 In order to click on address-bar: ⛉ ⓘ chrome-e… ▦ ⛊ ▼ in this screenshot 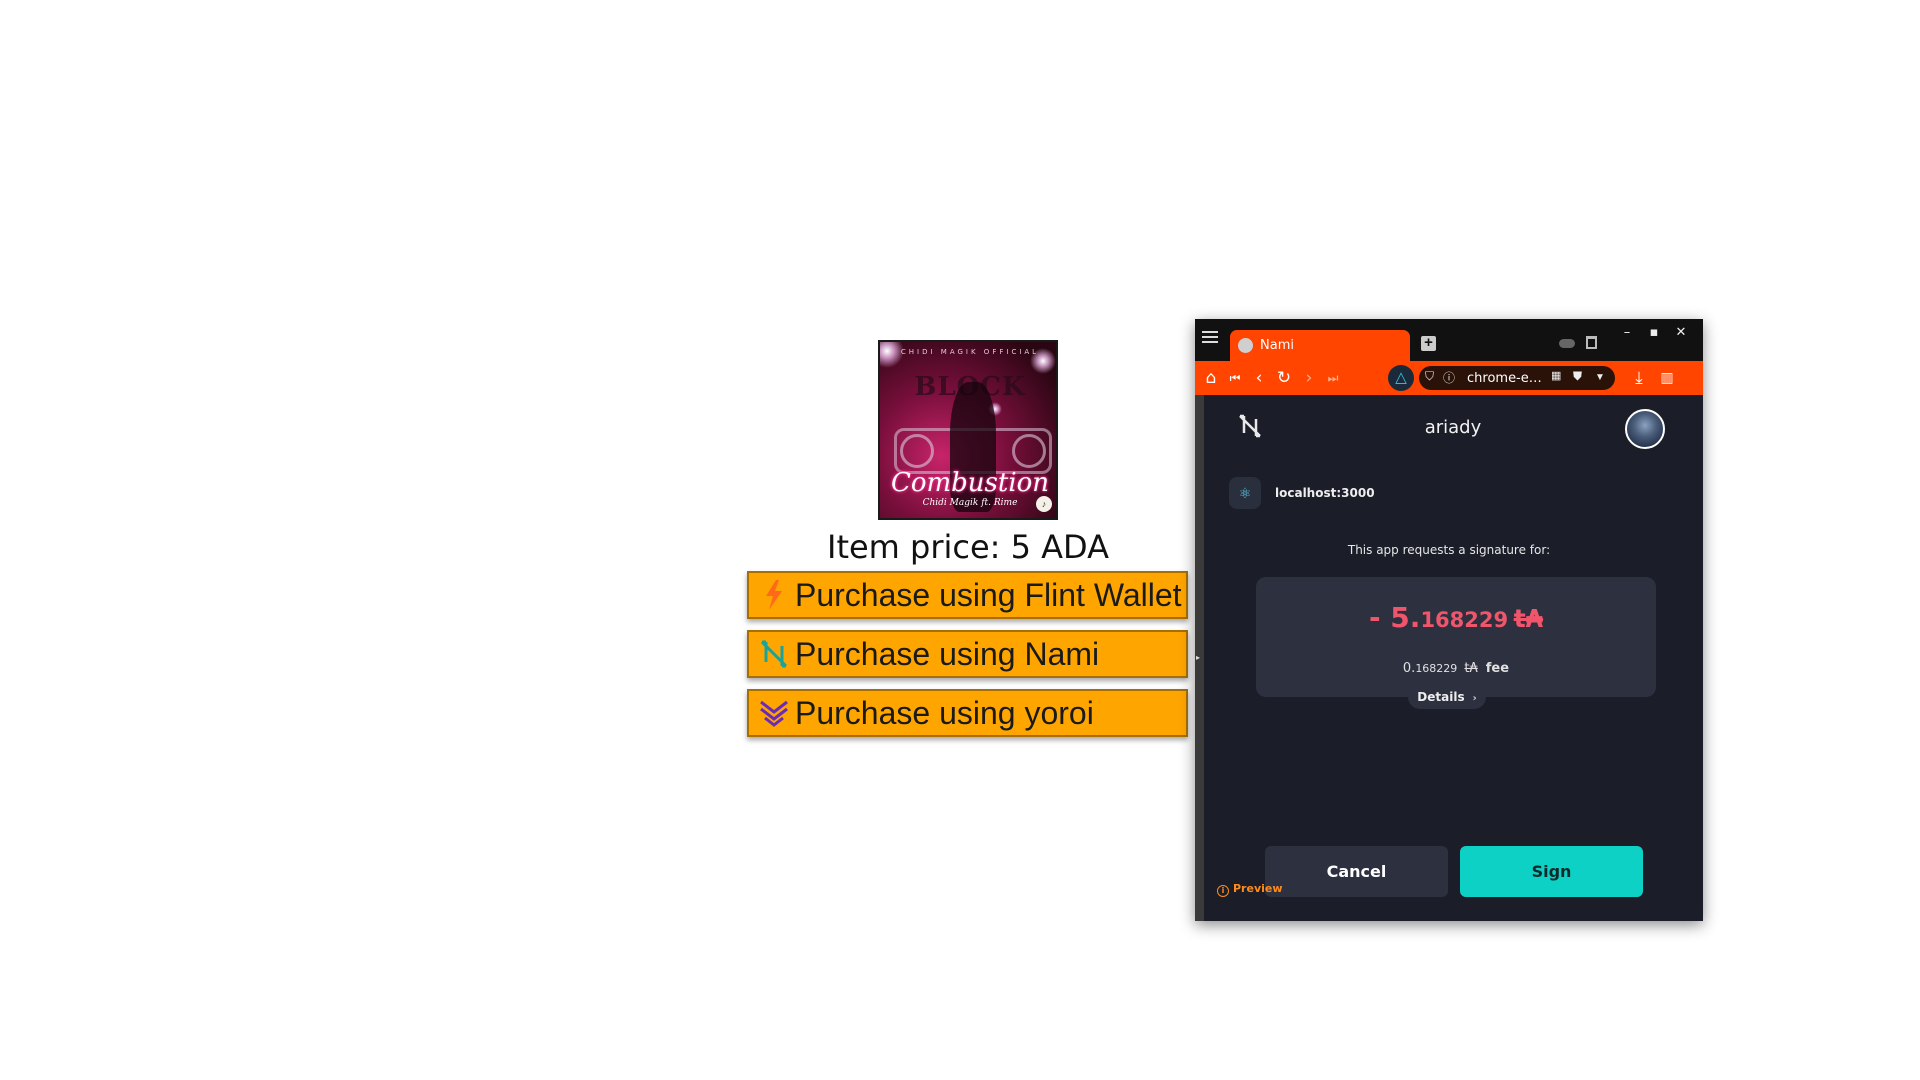, I will do `click(1517, 378)`.